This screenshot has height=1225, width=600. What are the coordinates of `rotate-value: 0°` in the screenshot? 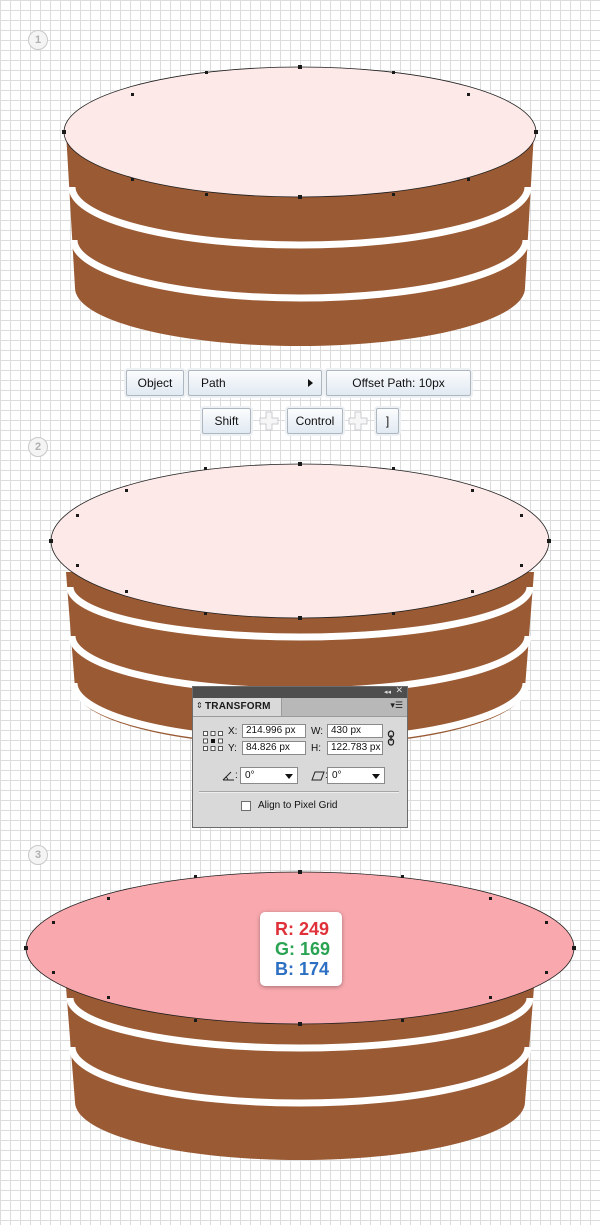 It's located at (250, 775).